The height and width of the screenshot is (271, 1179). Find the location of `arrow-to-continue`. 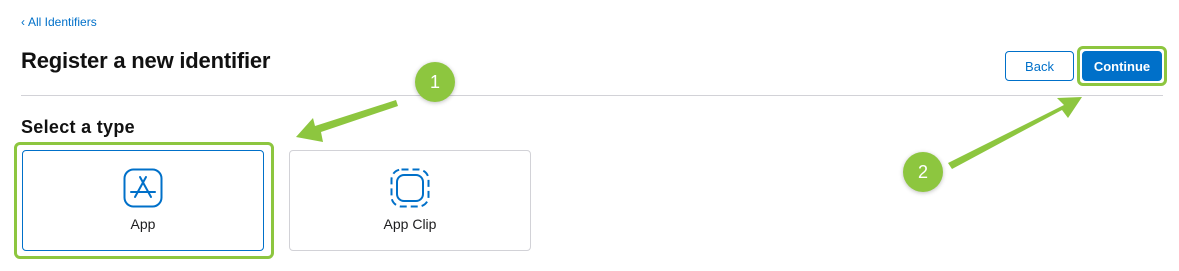

arrow-to-continue is located at coordinates (1015, 133).